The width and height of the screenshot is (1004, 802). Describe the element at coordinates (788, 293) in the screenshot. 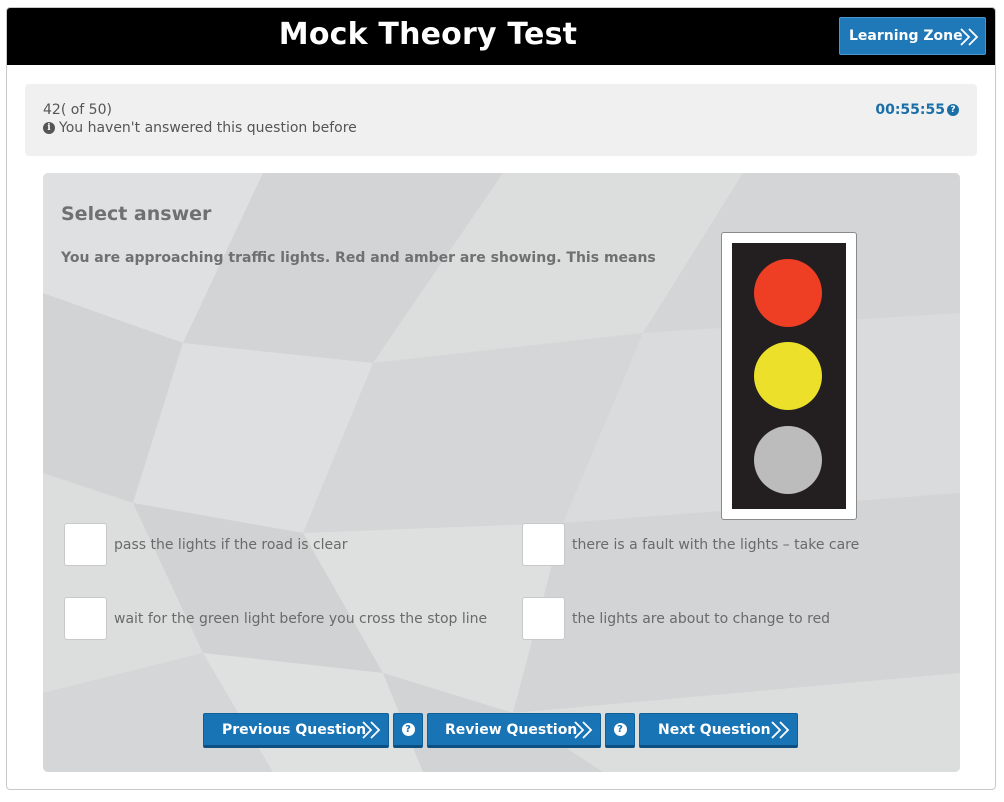

I see `red-lamp` at that location.